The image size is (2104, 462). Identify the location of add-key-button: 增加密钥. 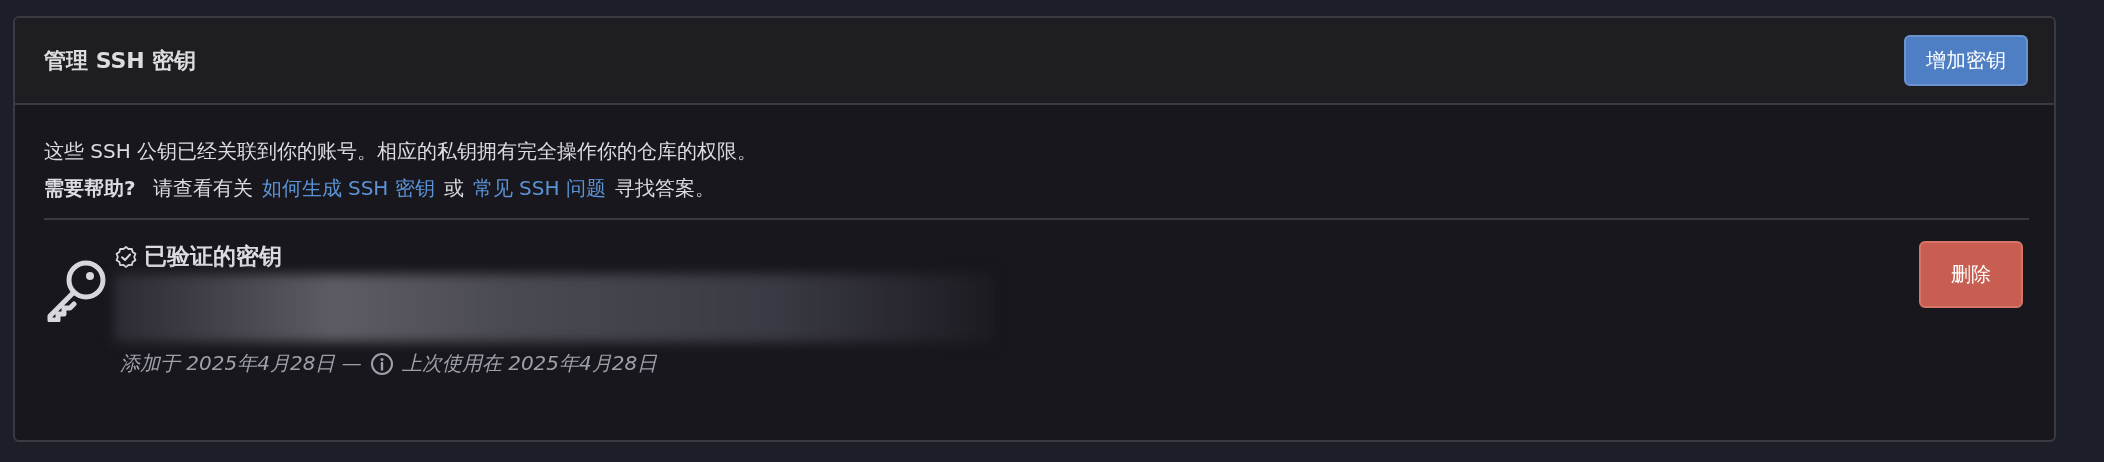
(1966, 60).